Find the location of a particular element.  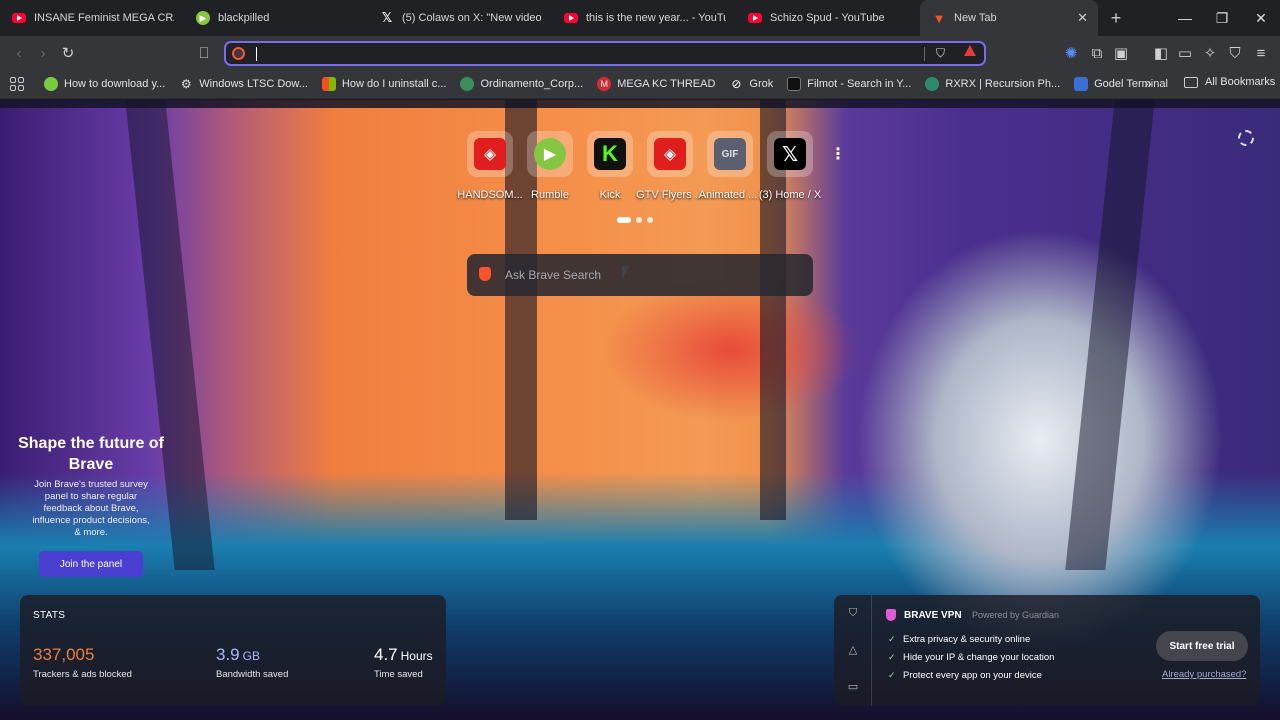

back-button: ‹ is located at coordinates (19, 53).